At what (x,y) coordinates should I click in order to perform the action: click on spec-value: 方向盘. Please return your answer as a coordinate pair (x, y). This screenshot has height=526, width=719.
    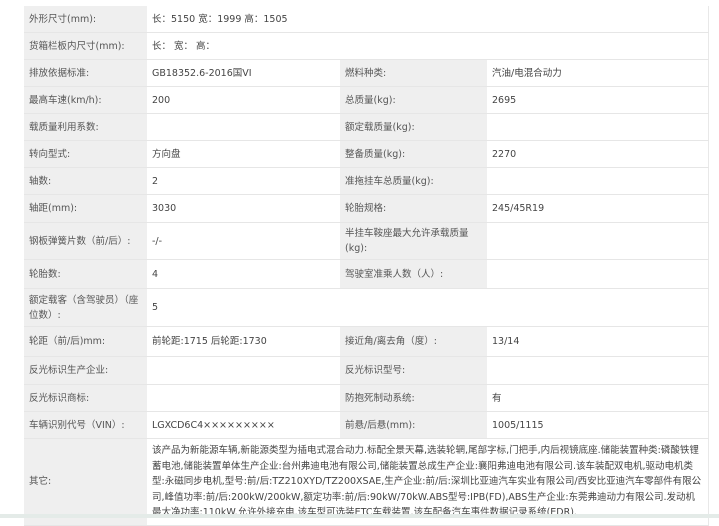
    Looking at the image, I should click on (243, 154).